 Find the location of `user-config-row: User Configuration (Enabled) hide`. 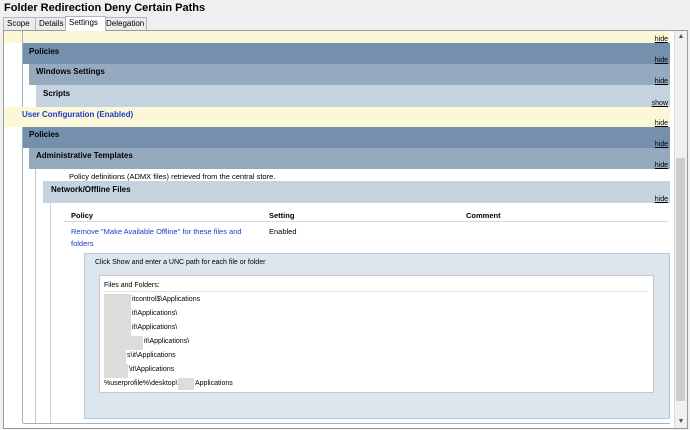

user-config-row: User Configuration (Enabled) hide is located at coordinates (337, 117).